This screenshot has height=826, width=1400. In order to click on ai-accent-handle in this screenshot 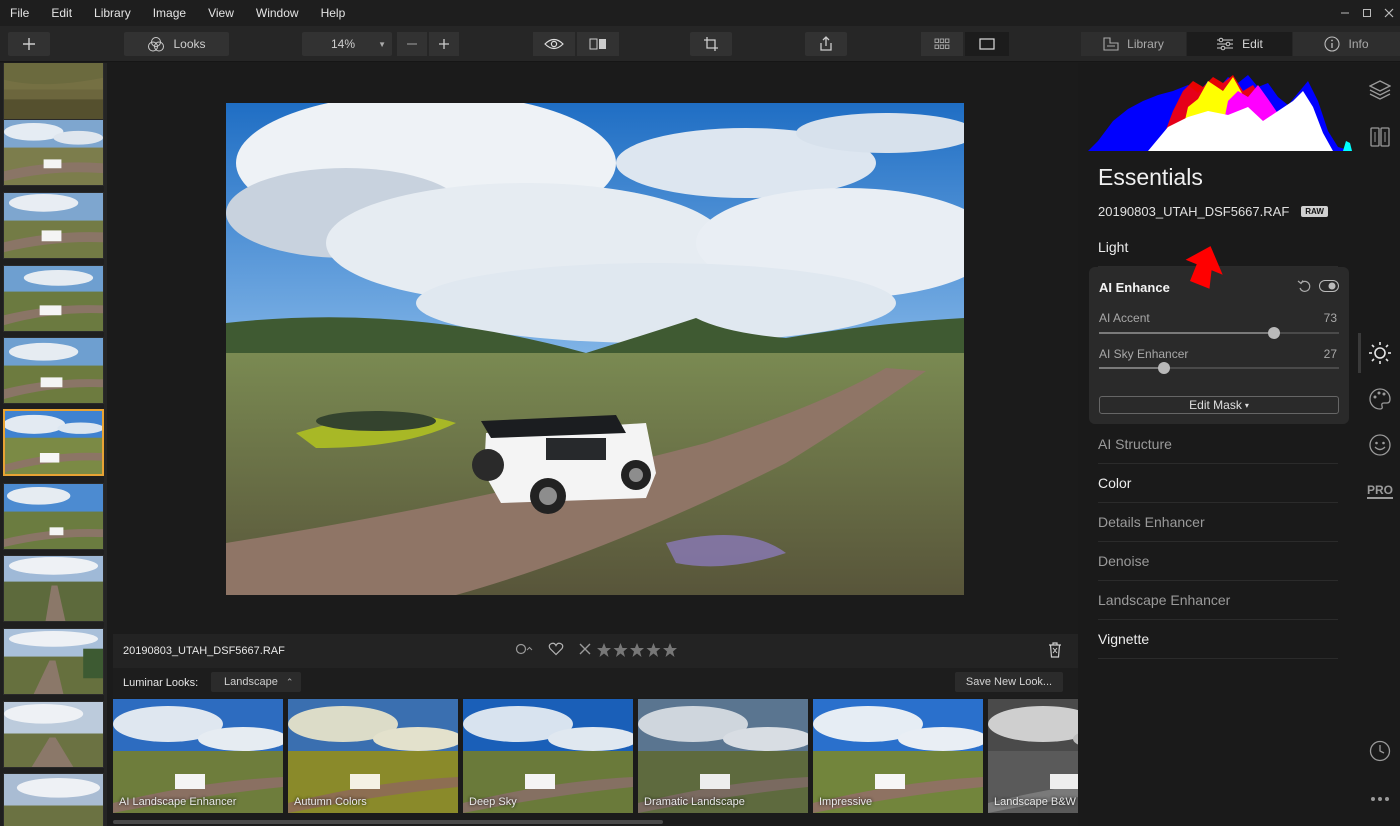, I will do `click(1274, 333)`.